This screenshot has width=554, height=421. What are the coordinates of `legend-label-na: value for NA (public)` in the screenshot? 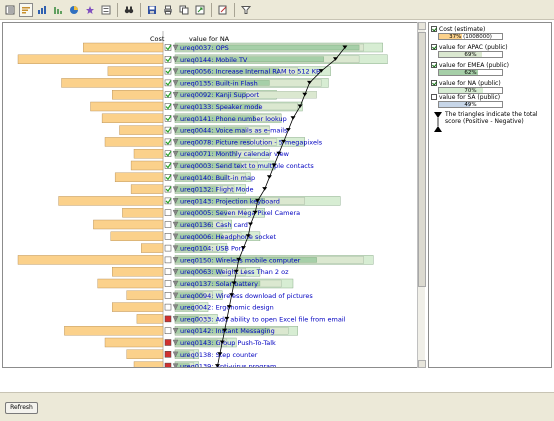 It's located at (470, 83).